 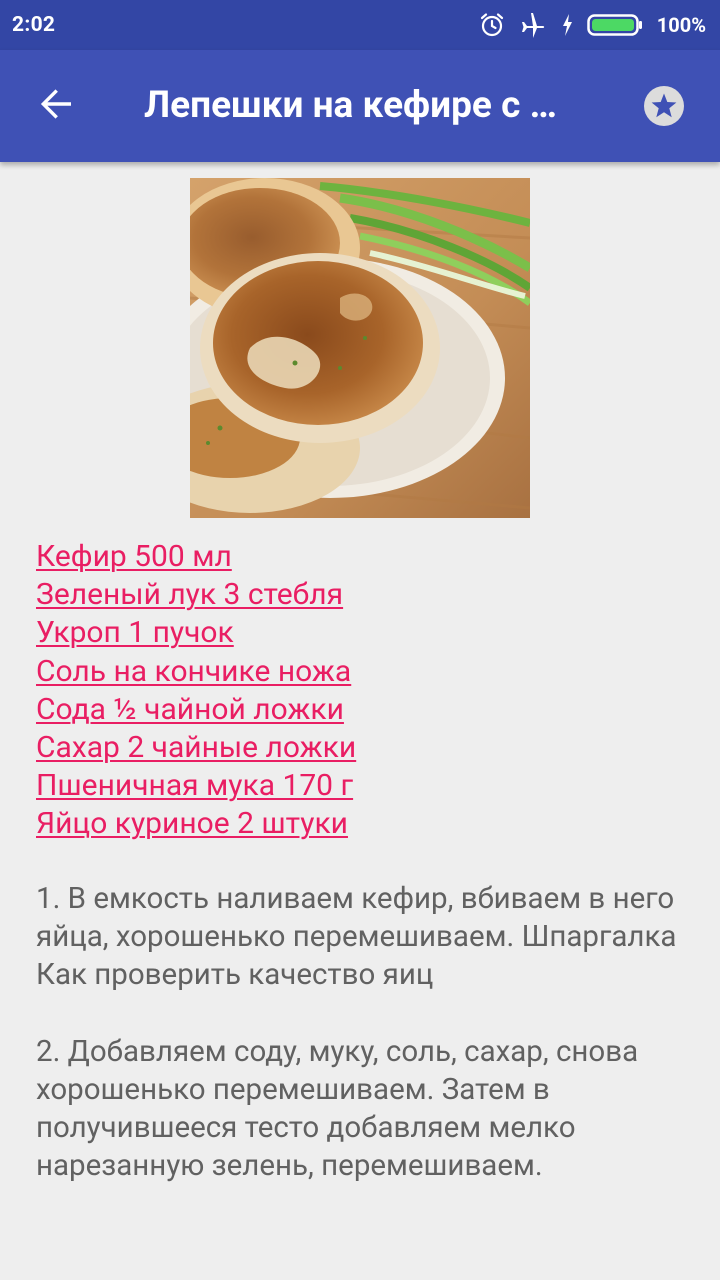 I want to click on ingredient-link: Зеленый лук 3 стебля, so click(x=366, y=595).